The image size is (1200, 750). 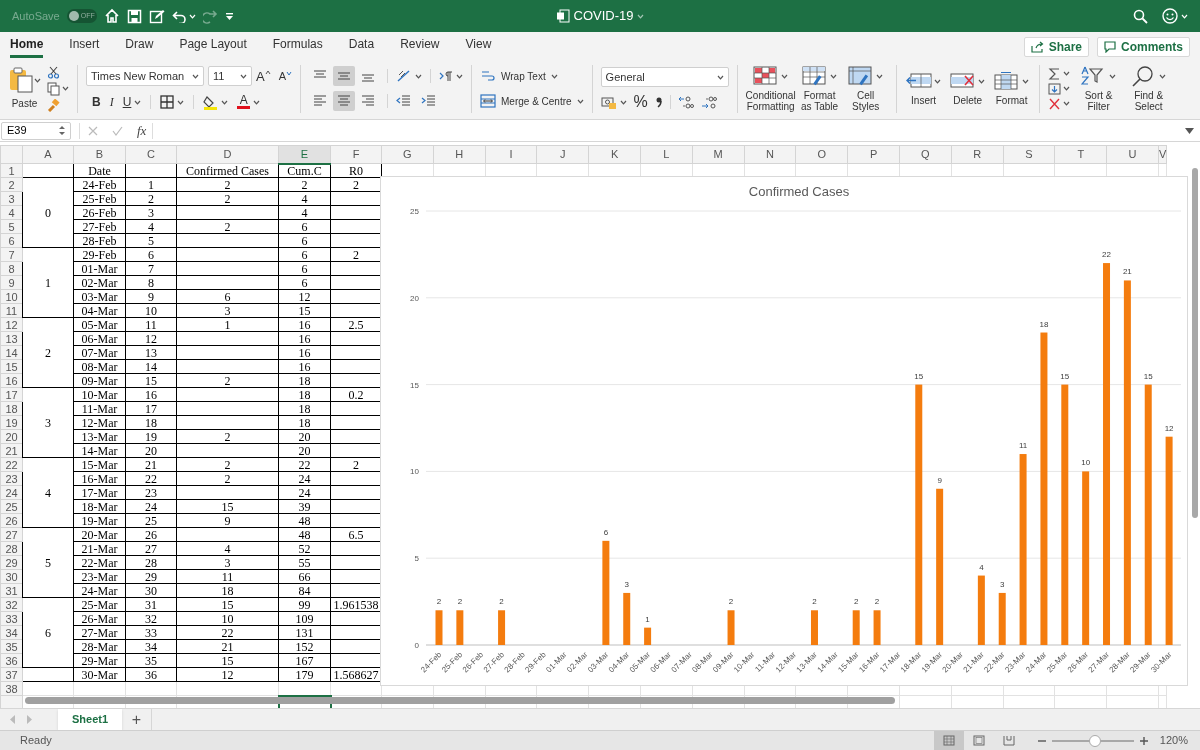 I want to click on column-header: M, so click(x=718, y=154).